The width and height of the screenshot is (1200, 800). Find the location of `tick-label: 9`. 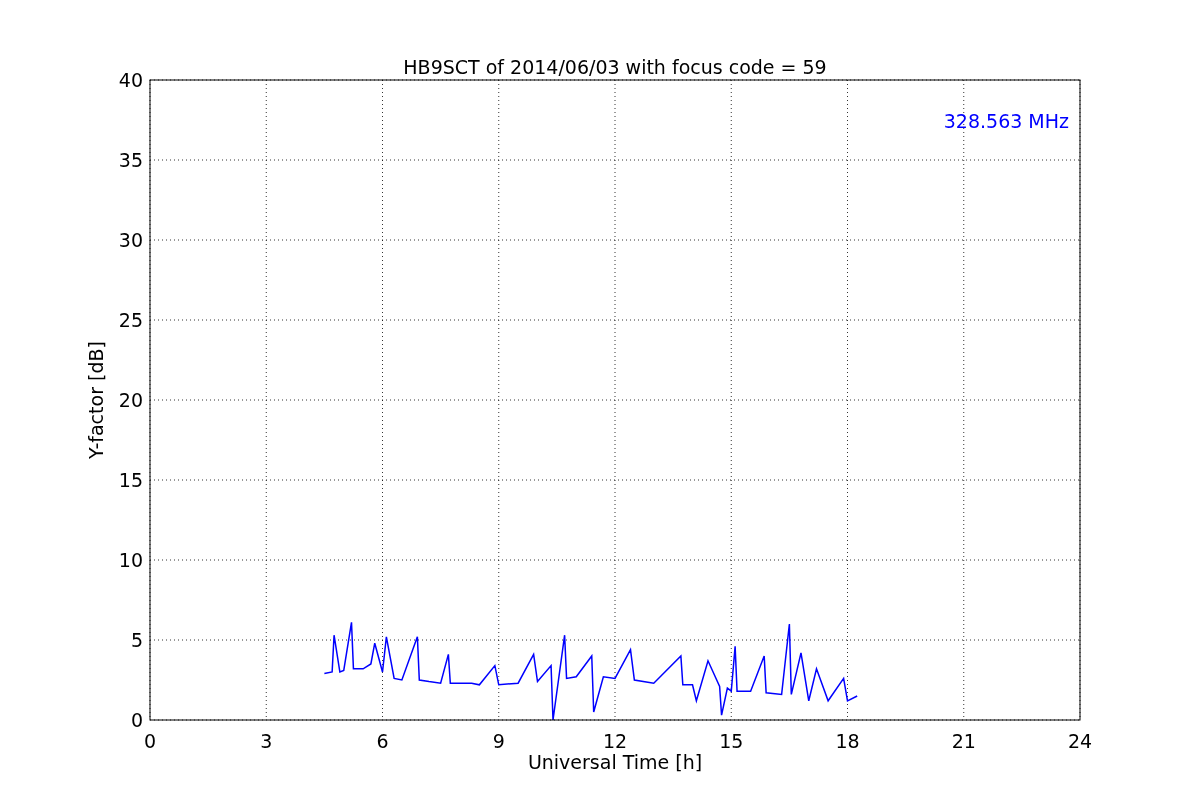

tick-label: 9 is located at coordinates (498, 741).